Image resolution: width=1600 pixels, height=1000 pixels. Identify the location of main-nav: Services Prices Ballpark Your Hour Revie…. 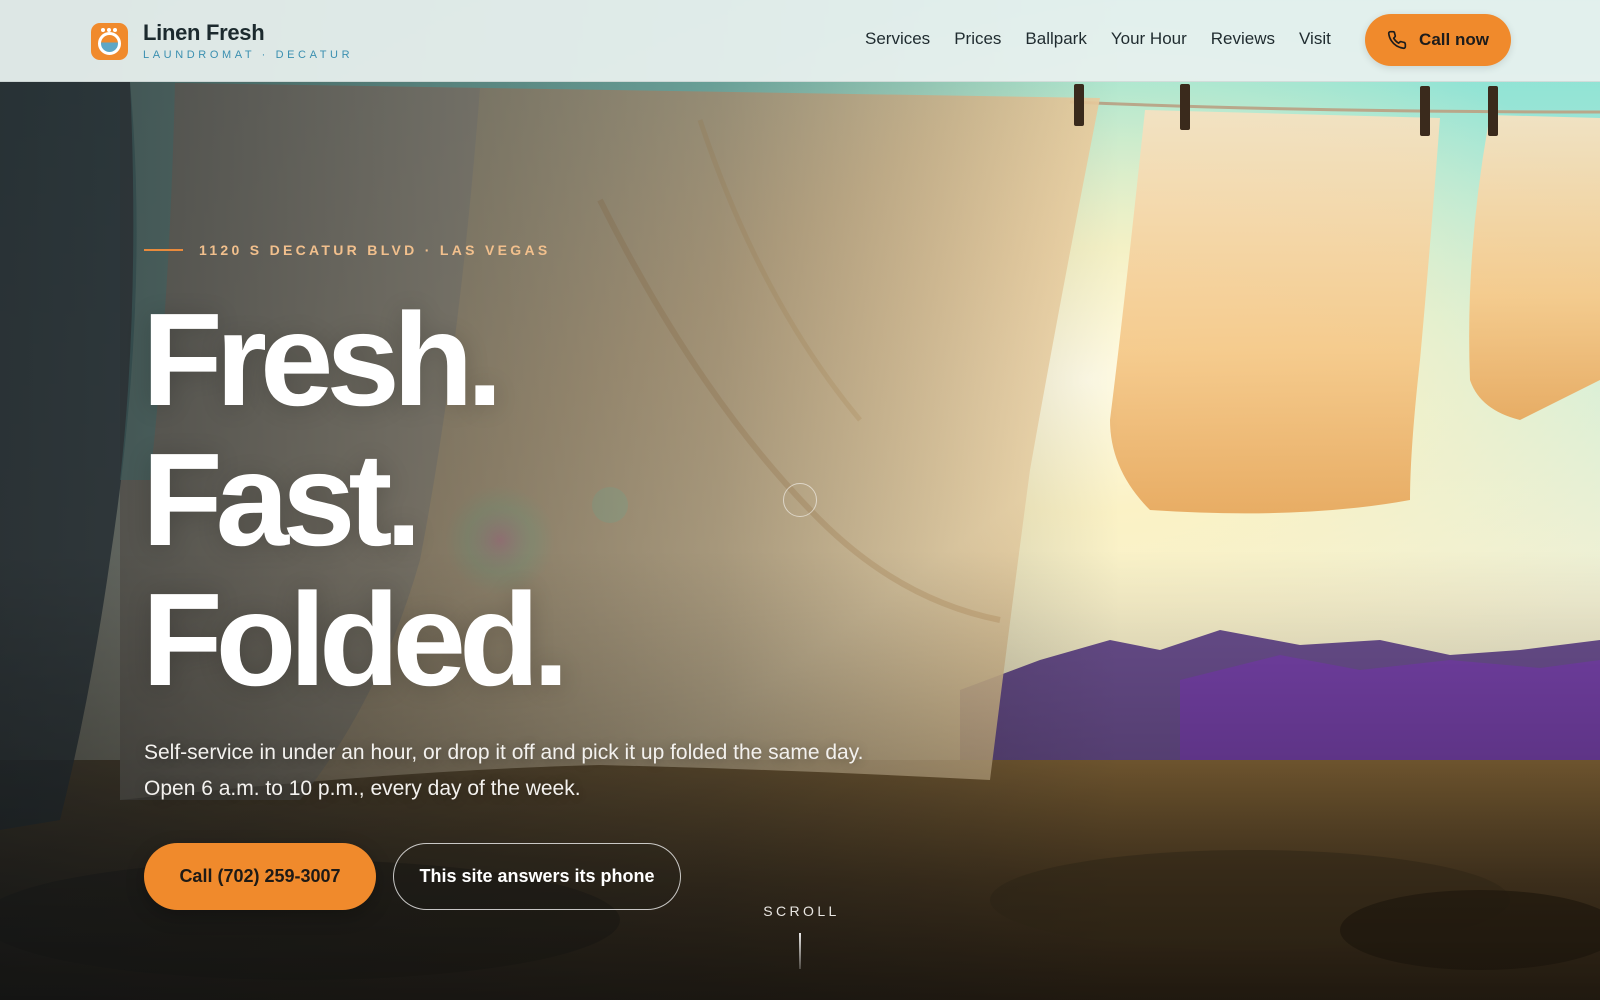
(1110, 39).